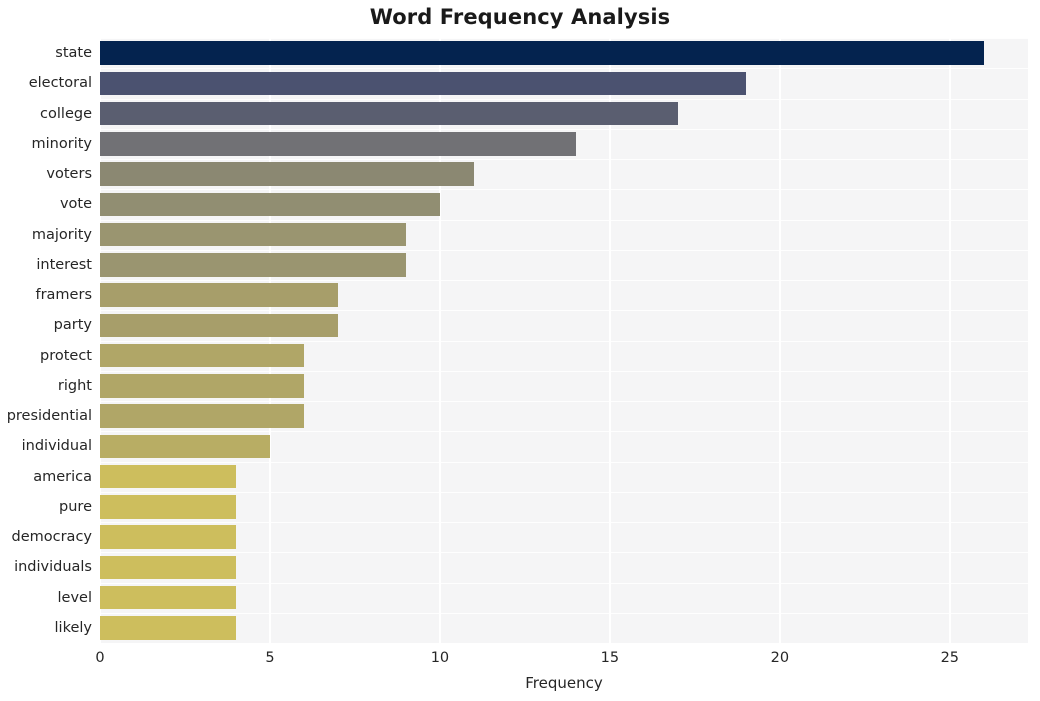 The width and height of the screenshot is (1040, 701). I want to click on bar-voters, so click(287, 174).